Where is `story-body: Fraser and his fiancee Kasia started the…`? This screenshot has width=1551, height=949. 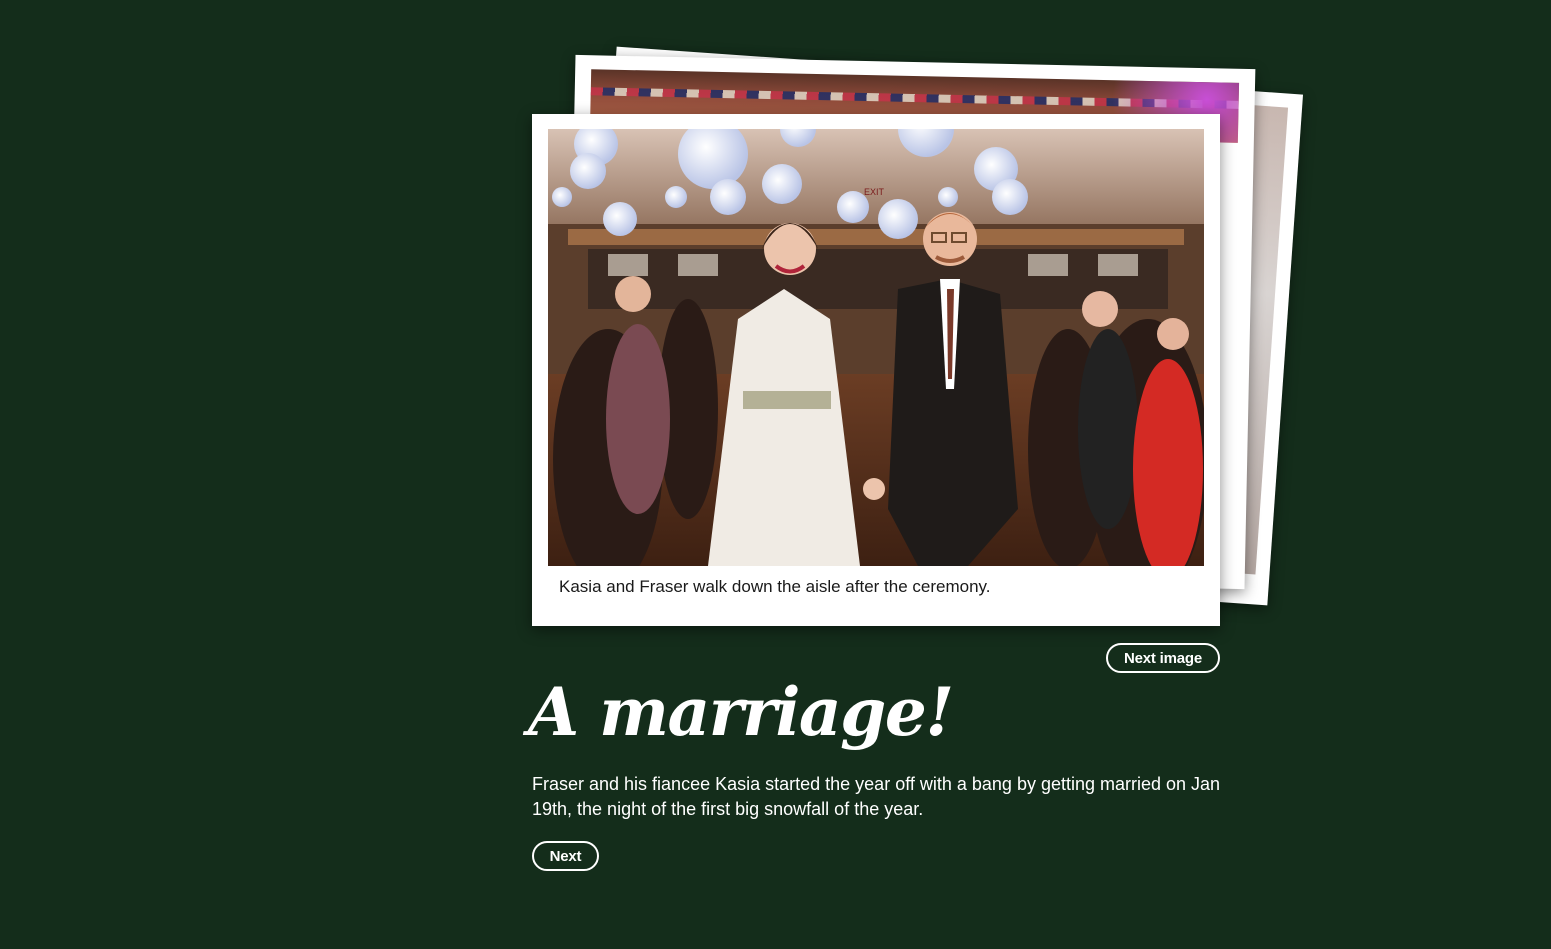
story-body: Fraser and his fiancee Kasia started the… is located at coordinates (876, 796).